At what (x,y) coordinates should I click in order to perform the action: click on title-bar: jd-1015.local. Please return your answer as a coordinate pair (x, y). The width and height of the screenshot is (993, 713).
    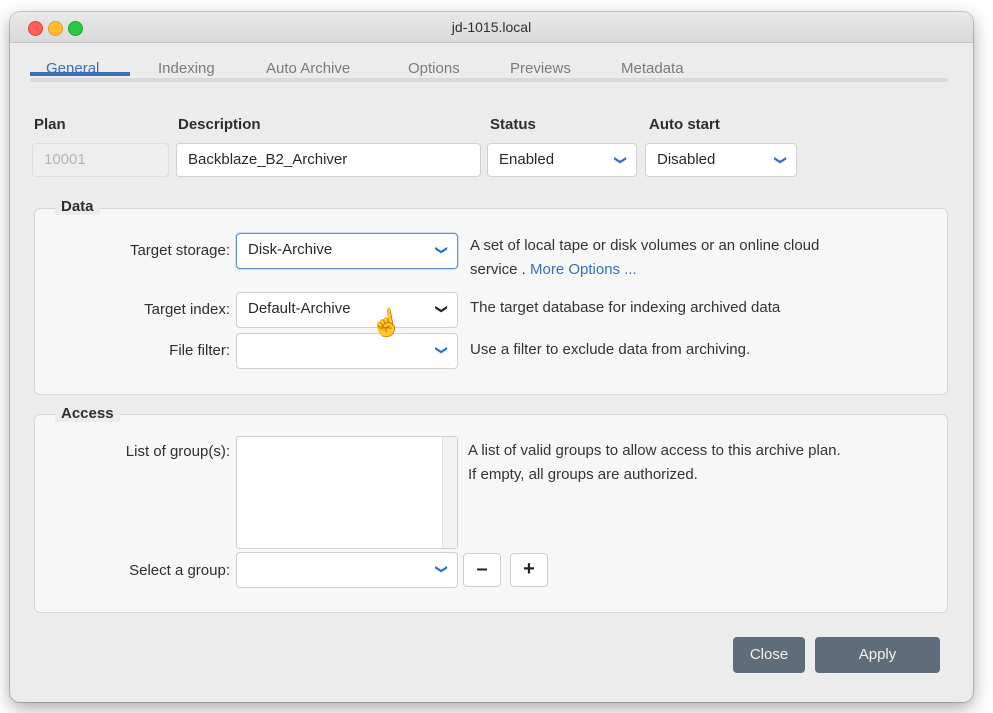
    Looking at the image, I should click on (491, 27).